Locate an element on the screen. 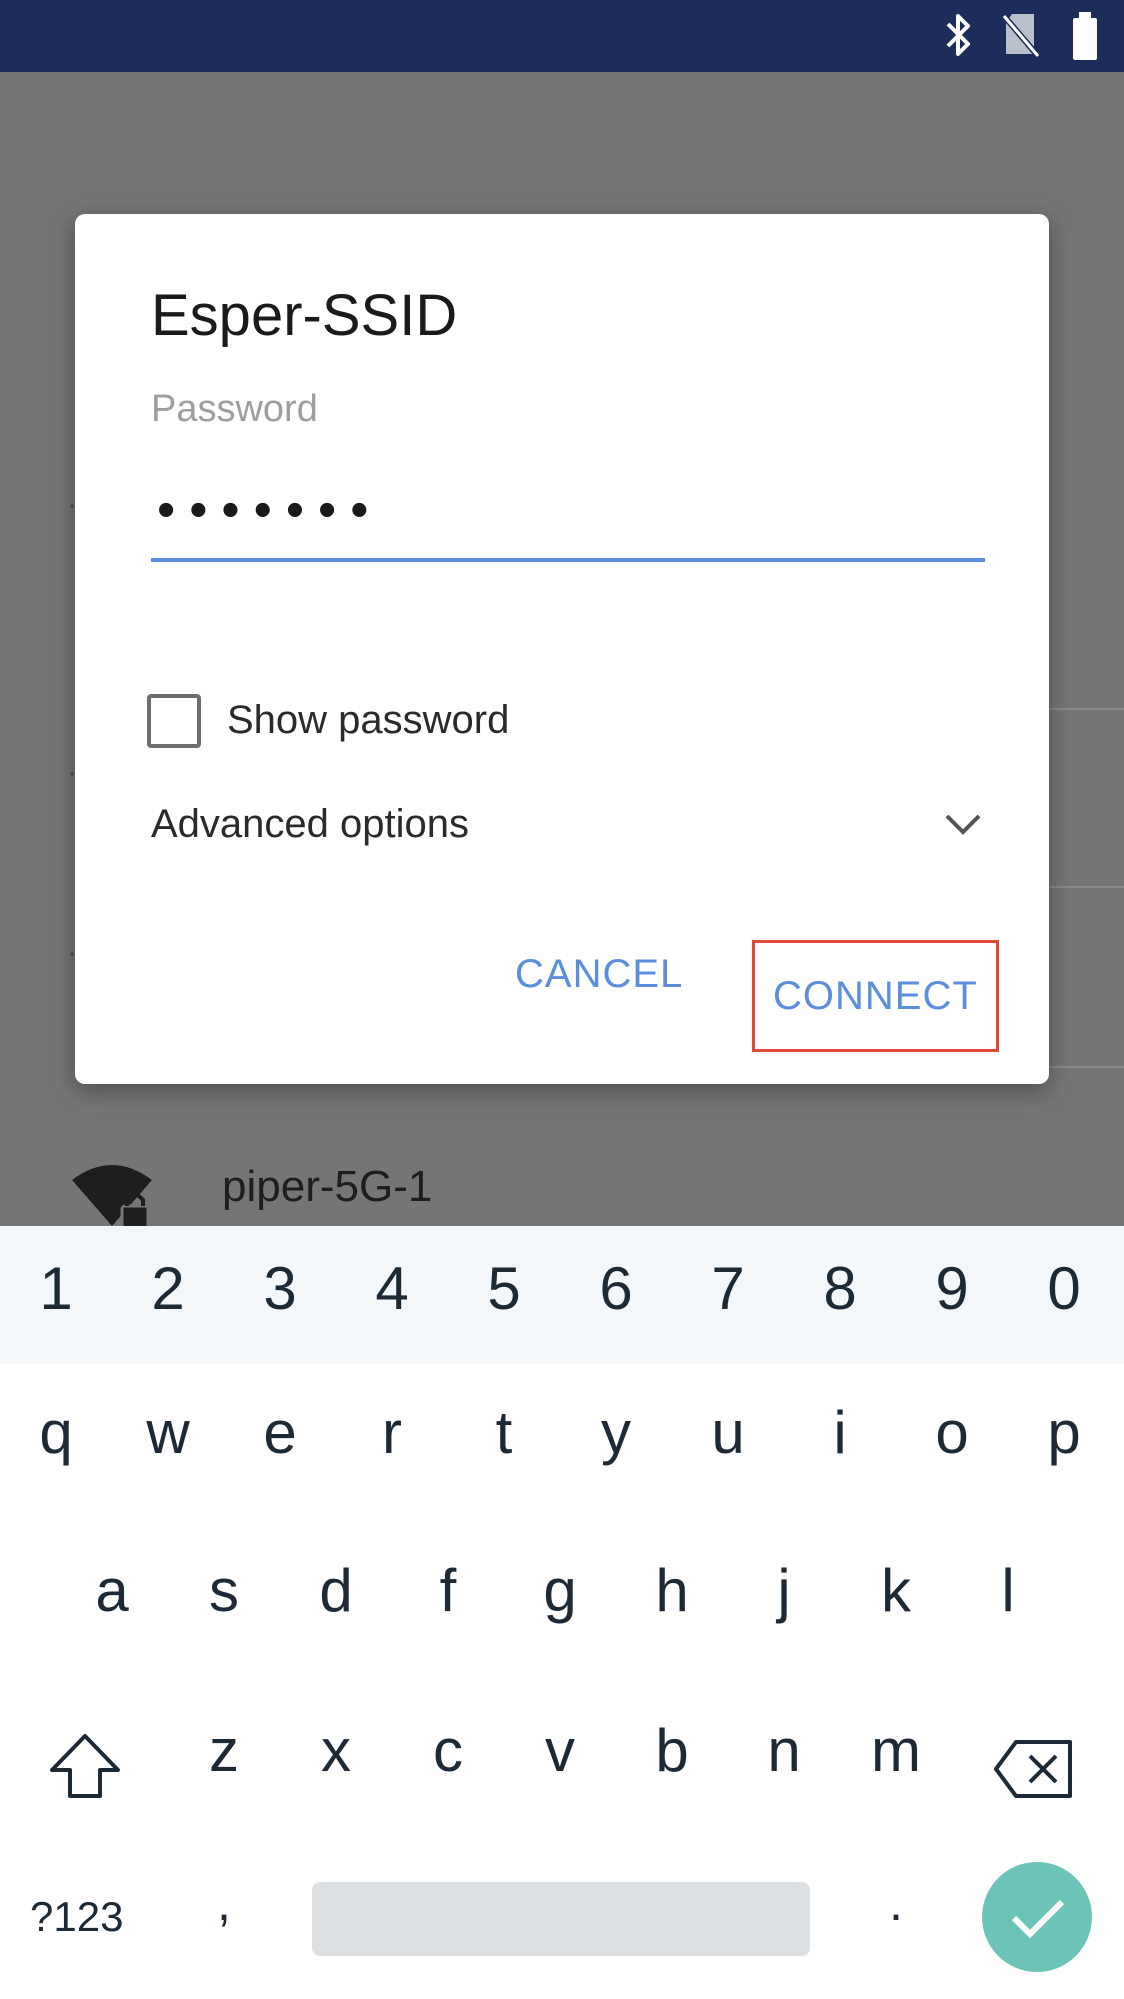 The width and height of the screenshot is (1124, 1999). key-8: 8 is located at coordinates (840, 1288).